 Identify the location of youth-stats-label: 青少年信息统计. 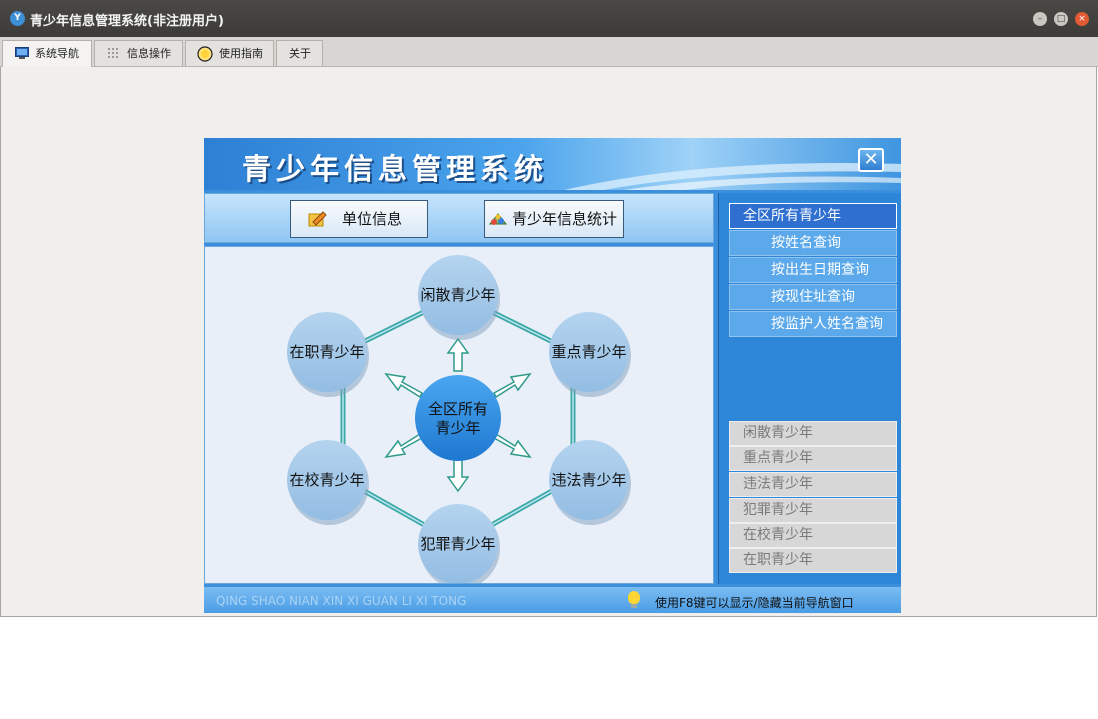
(565, 219).